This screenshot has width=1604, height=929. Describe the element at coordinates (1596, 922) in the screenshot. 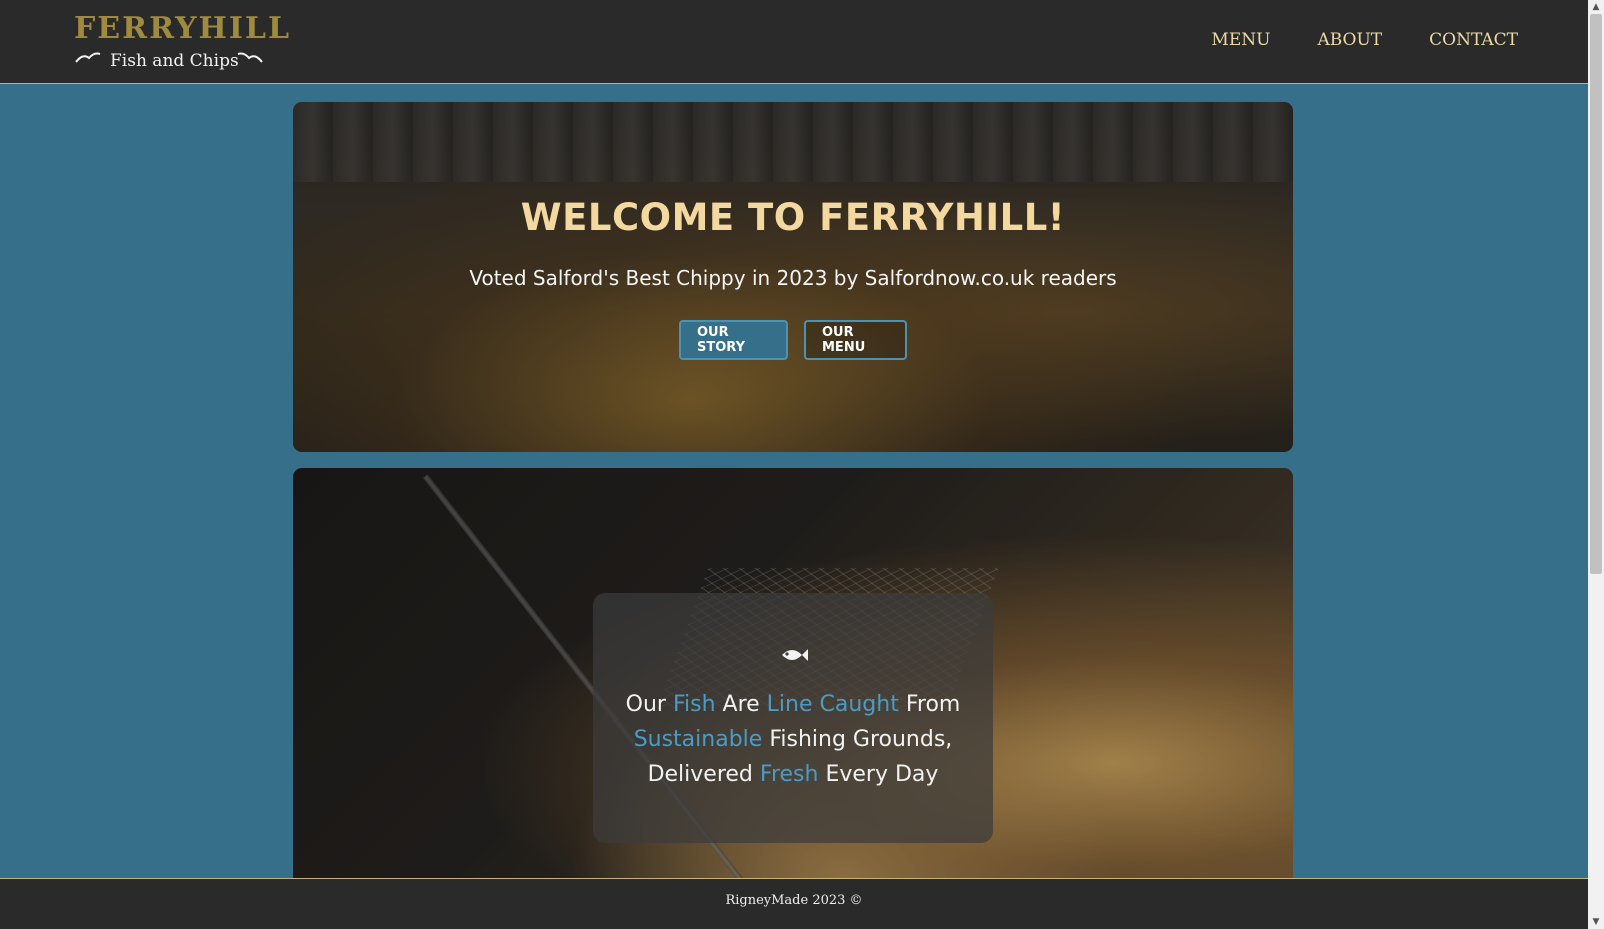

I see `scroll-down-arrow-icon: ▼` at that location.